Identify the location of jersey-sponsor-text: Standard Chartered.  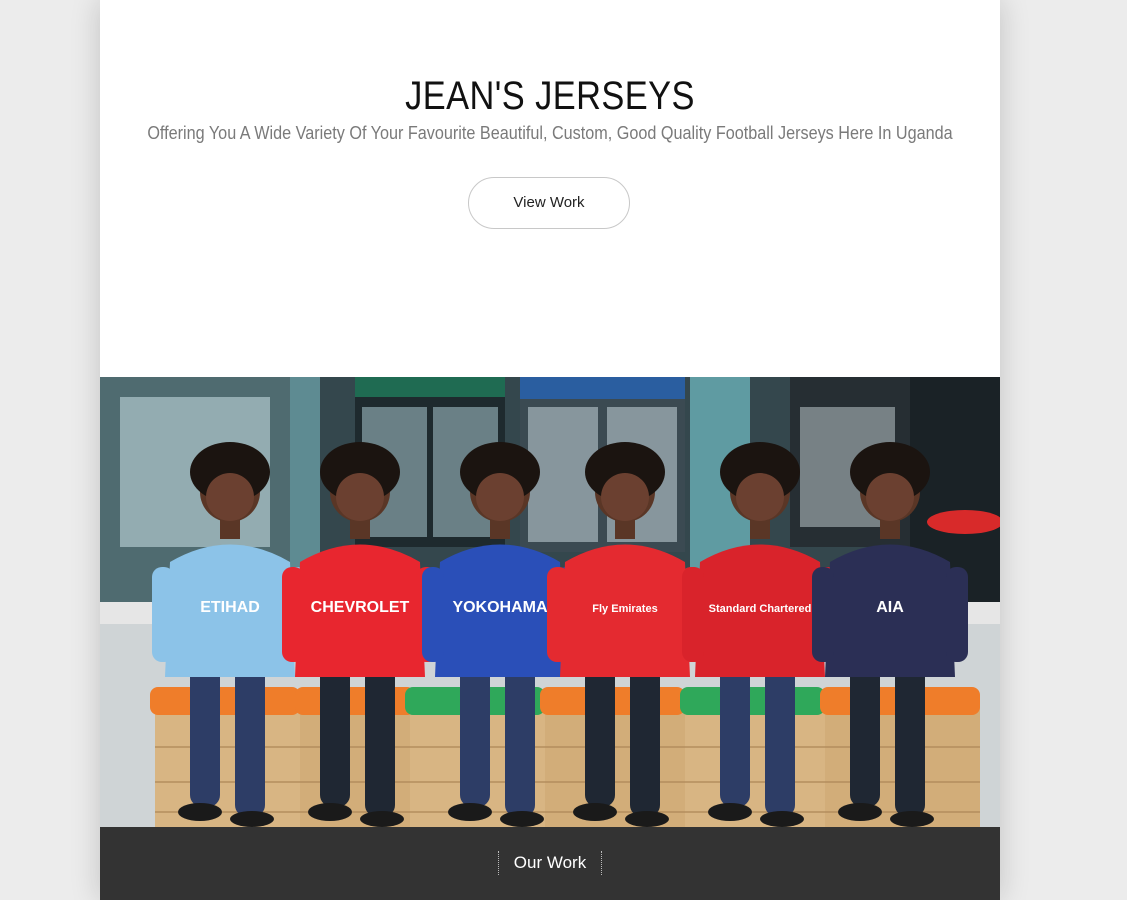
(760, 609).